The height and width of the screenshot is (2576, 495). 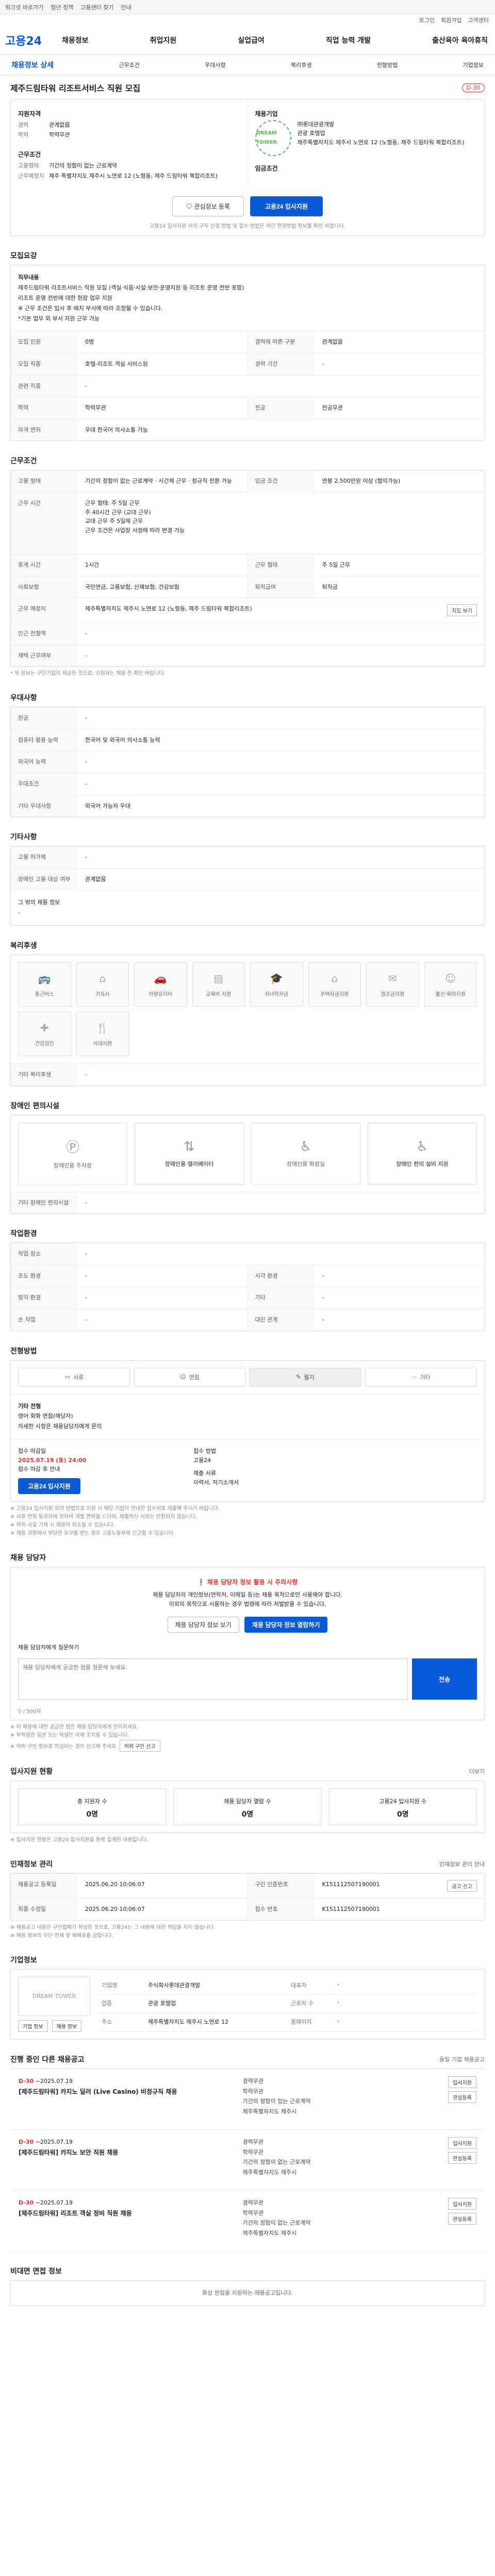 What do you see at coordinates (62, 7) in the screenshot?
I see `top-link-2: 청년 정책` at bounding box center [62, 7].